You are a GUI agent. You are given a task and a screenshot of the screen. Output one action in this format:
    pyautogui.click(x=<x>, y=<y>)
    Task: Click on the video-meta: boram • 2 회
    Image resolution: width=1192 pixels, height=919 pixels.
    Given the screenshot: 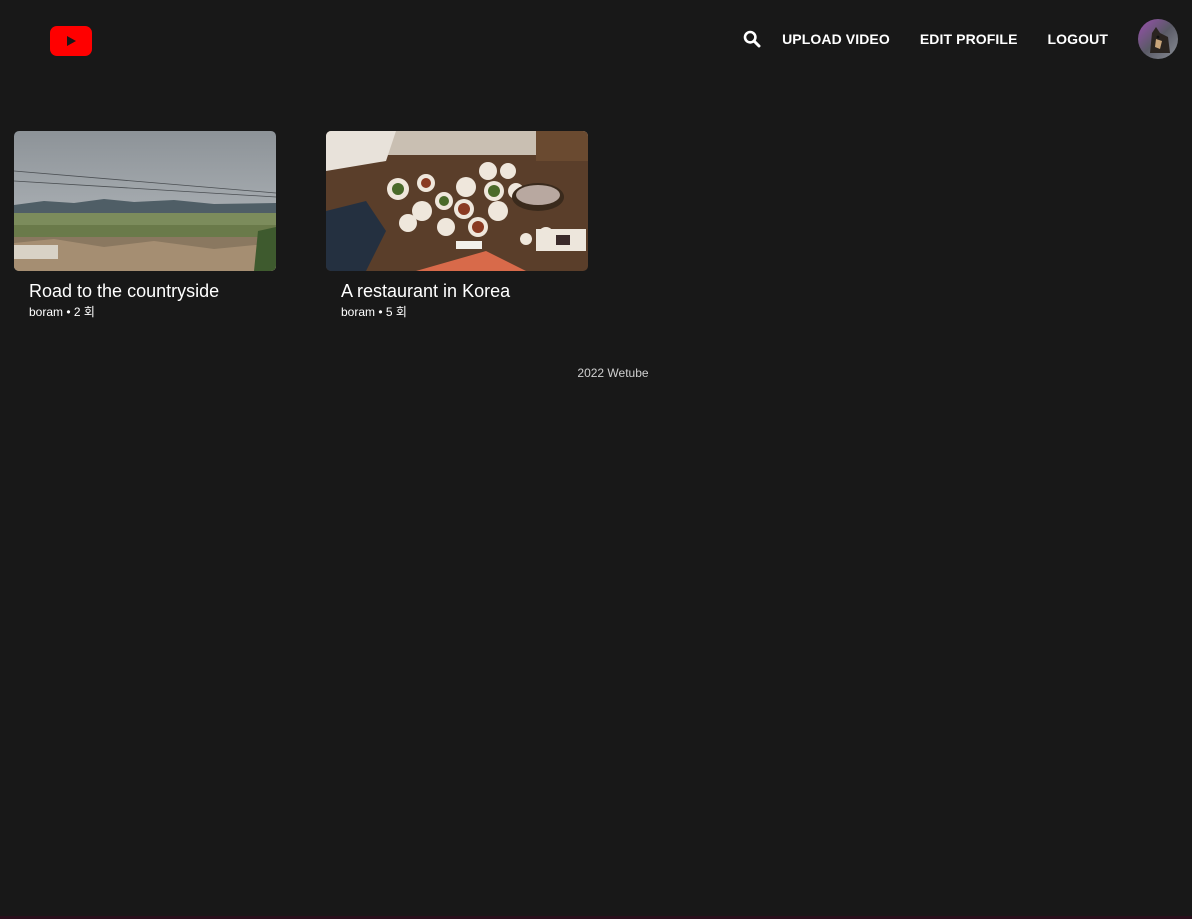 What is the action you would take?
    pyautogui.click(x=152, y=312)
    